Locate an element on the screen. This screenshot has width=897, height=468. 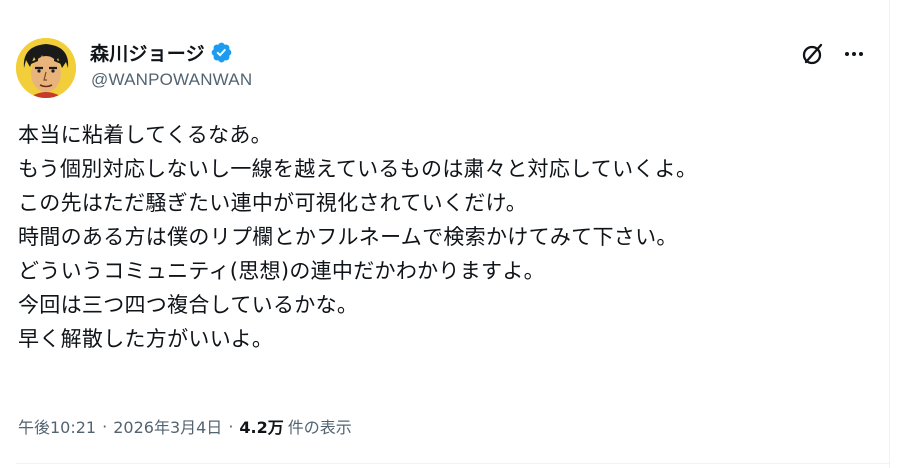
tweet-line: 本当に粘着してくるなあ。 is located at coordinates (145, 135).